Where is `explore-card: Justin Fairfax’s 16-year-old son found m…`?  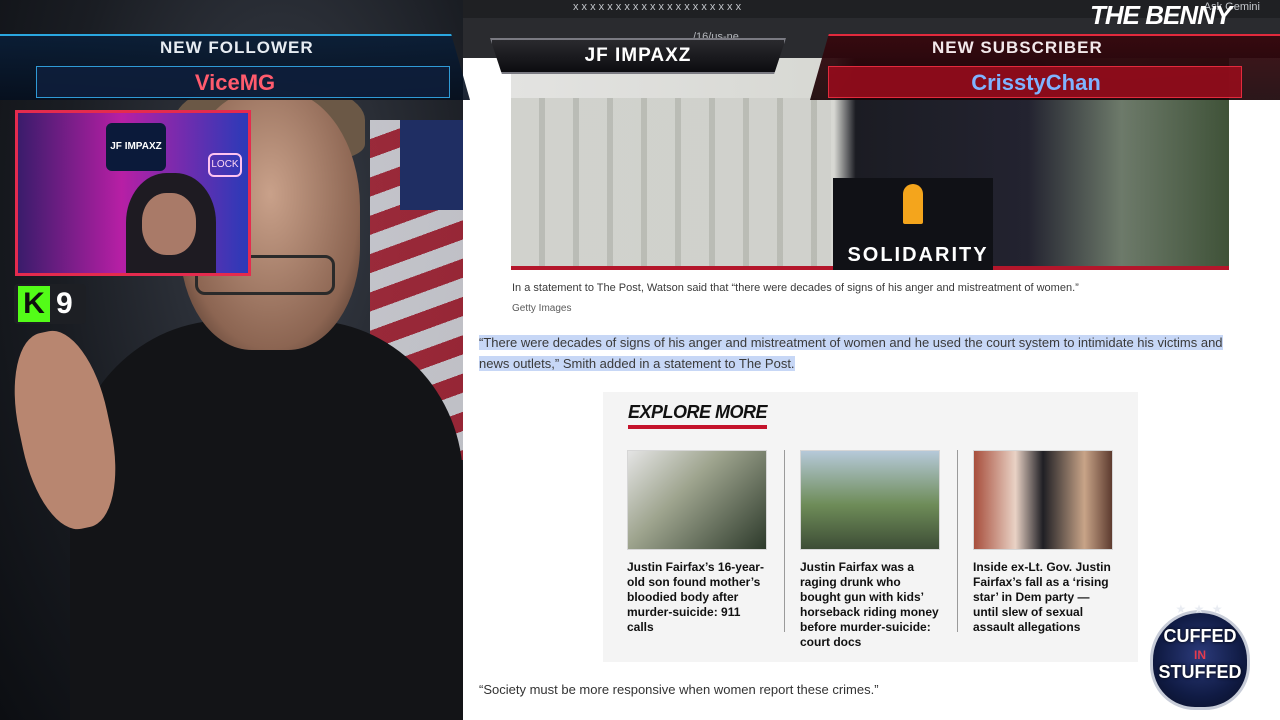 explore-card: Justin Fairfax’s 16-year-old son found m… is located at coordinates (698, 542).